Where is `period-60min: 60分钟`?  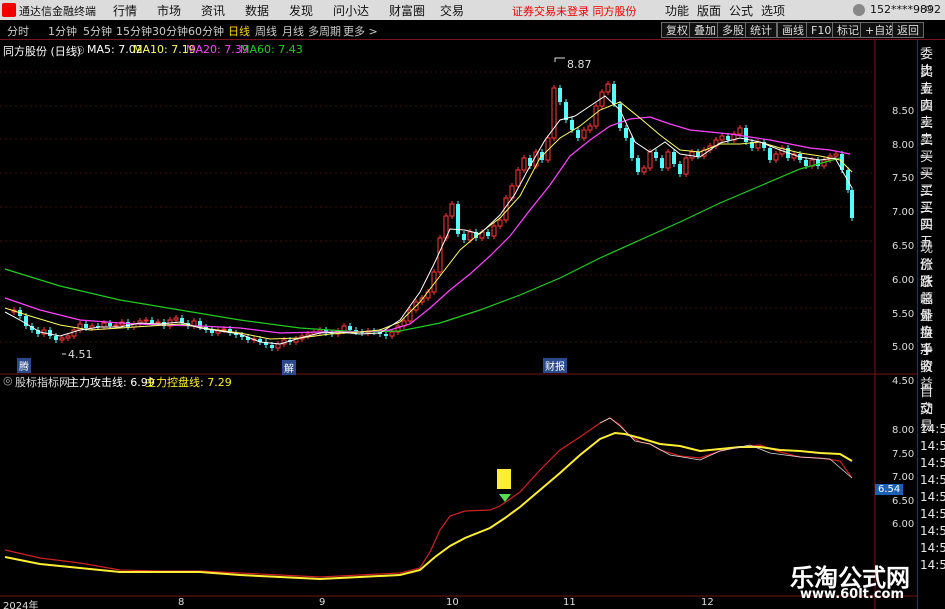
period-60min: 60分钟 is located at coordinates (206, 31).